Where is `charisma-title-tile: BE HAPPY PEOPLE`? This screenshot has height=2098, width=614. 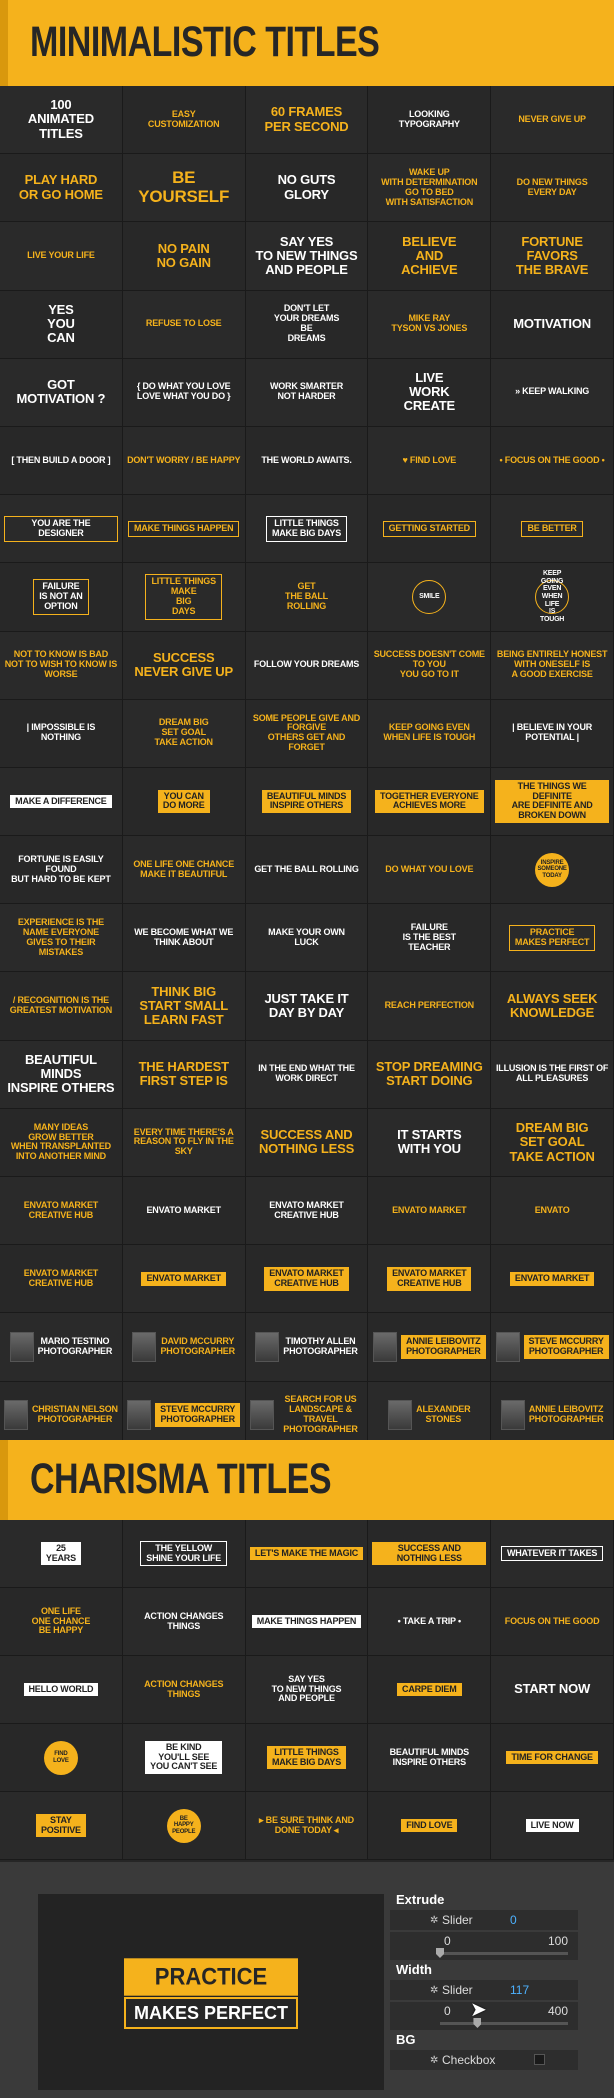 charisma-title-tile: BE HAPPY PEOPLE is located at coordinates (184, 1826).